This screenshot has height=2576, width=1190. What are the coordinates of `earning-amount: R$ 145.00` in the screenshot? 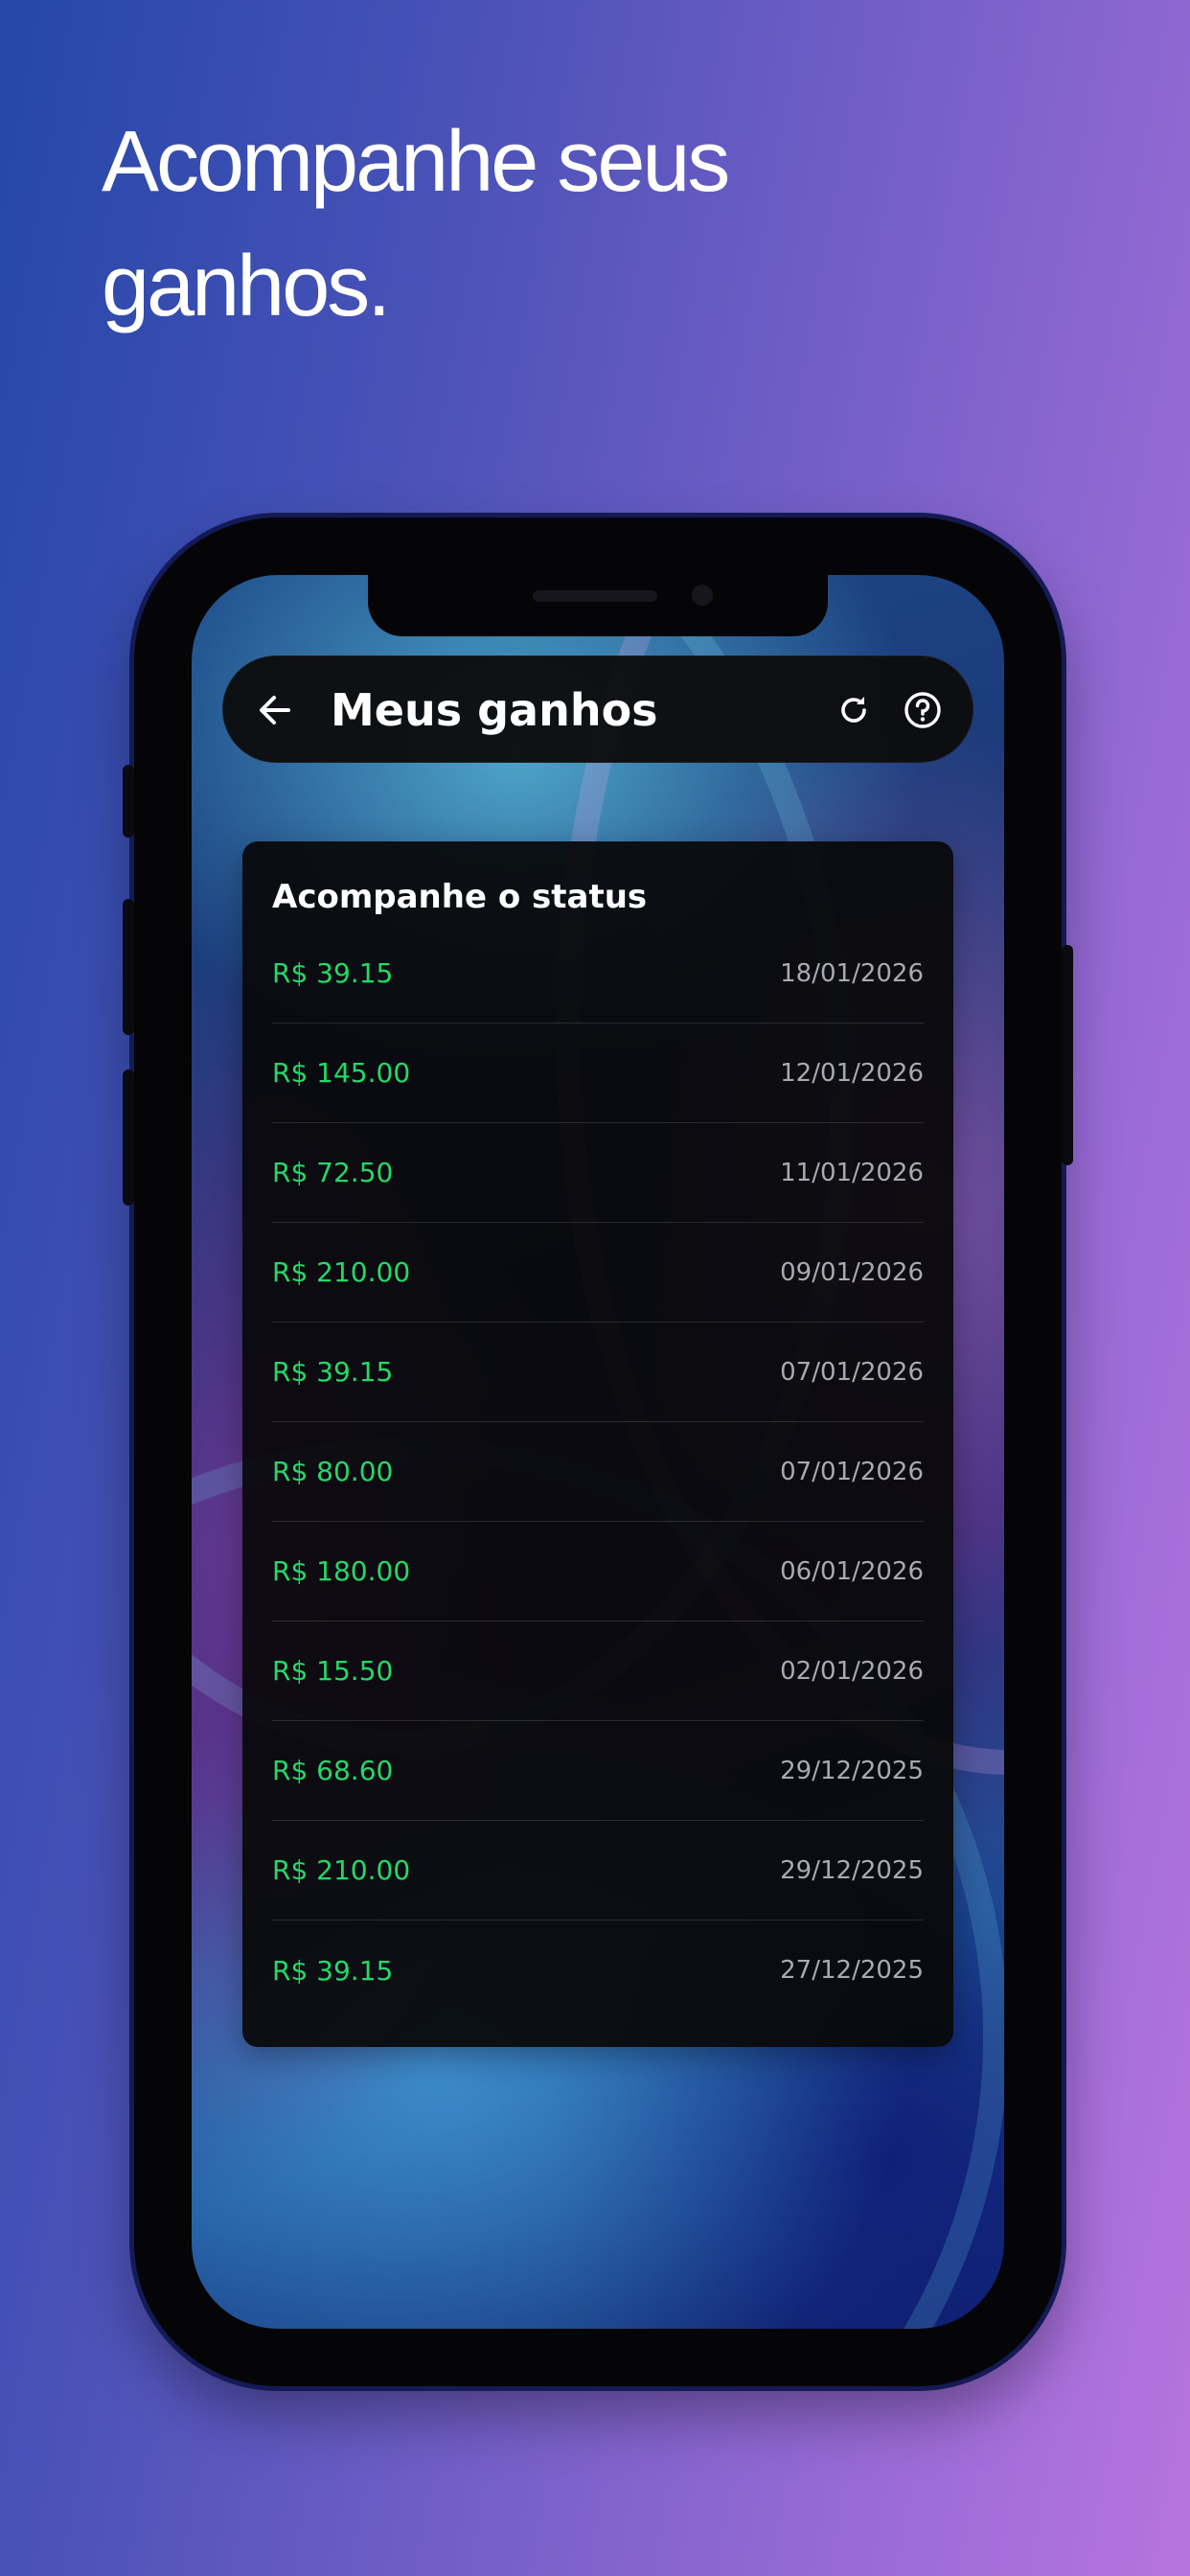 It's located at (342, 1073).